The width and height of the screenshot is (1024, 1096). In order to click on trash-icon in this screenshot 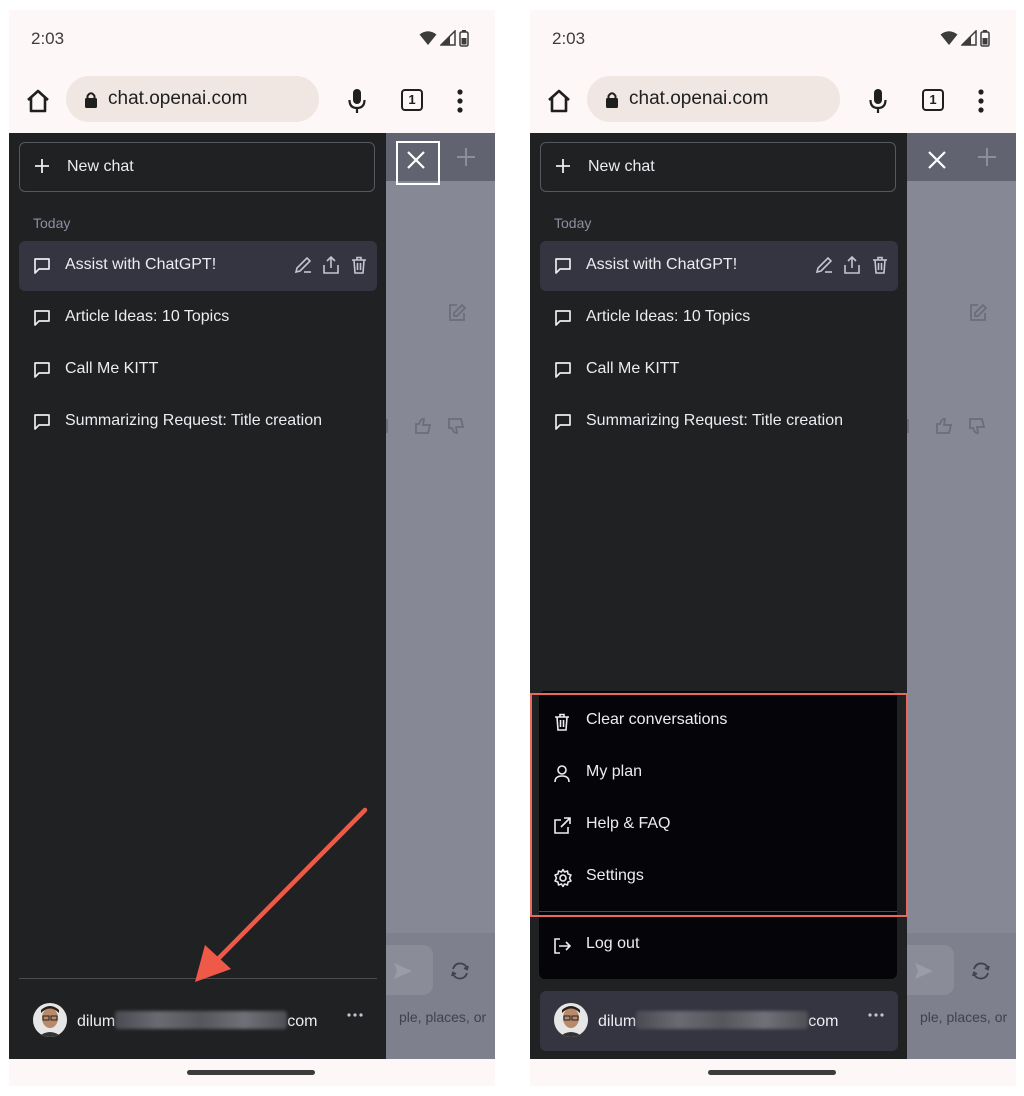, I will do `click(880, 265)`.